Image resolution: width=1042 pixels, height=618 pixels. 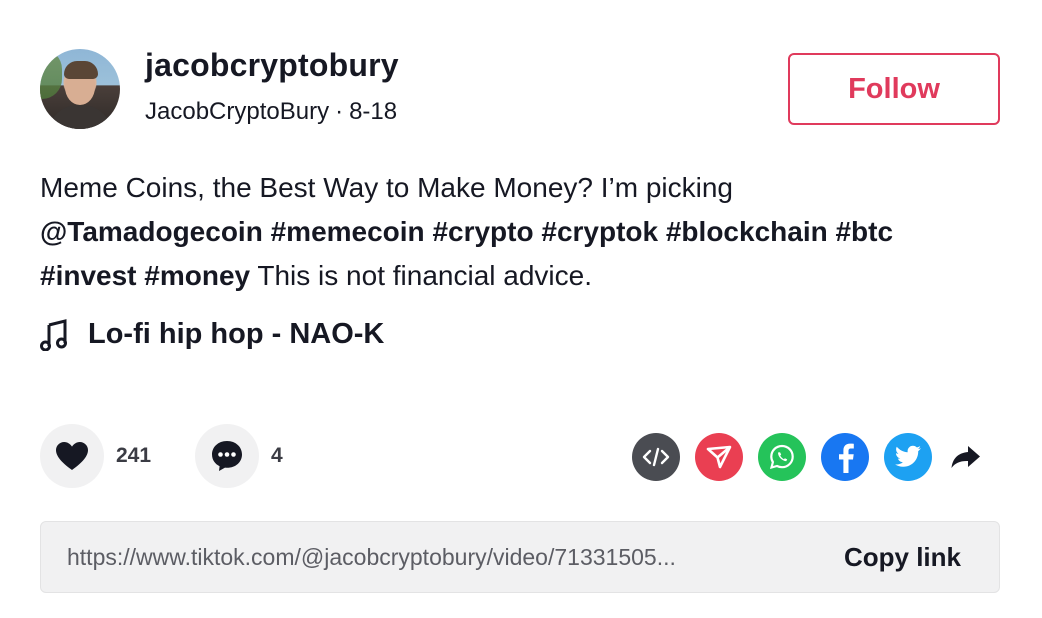 I want to click on caption-hashtags-2: #invest #money, so click(x=145, y=275).